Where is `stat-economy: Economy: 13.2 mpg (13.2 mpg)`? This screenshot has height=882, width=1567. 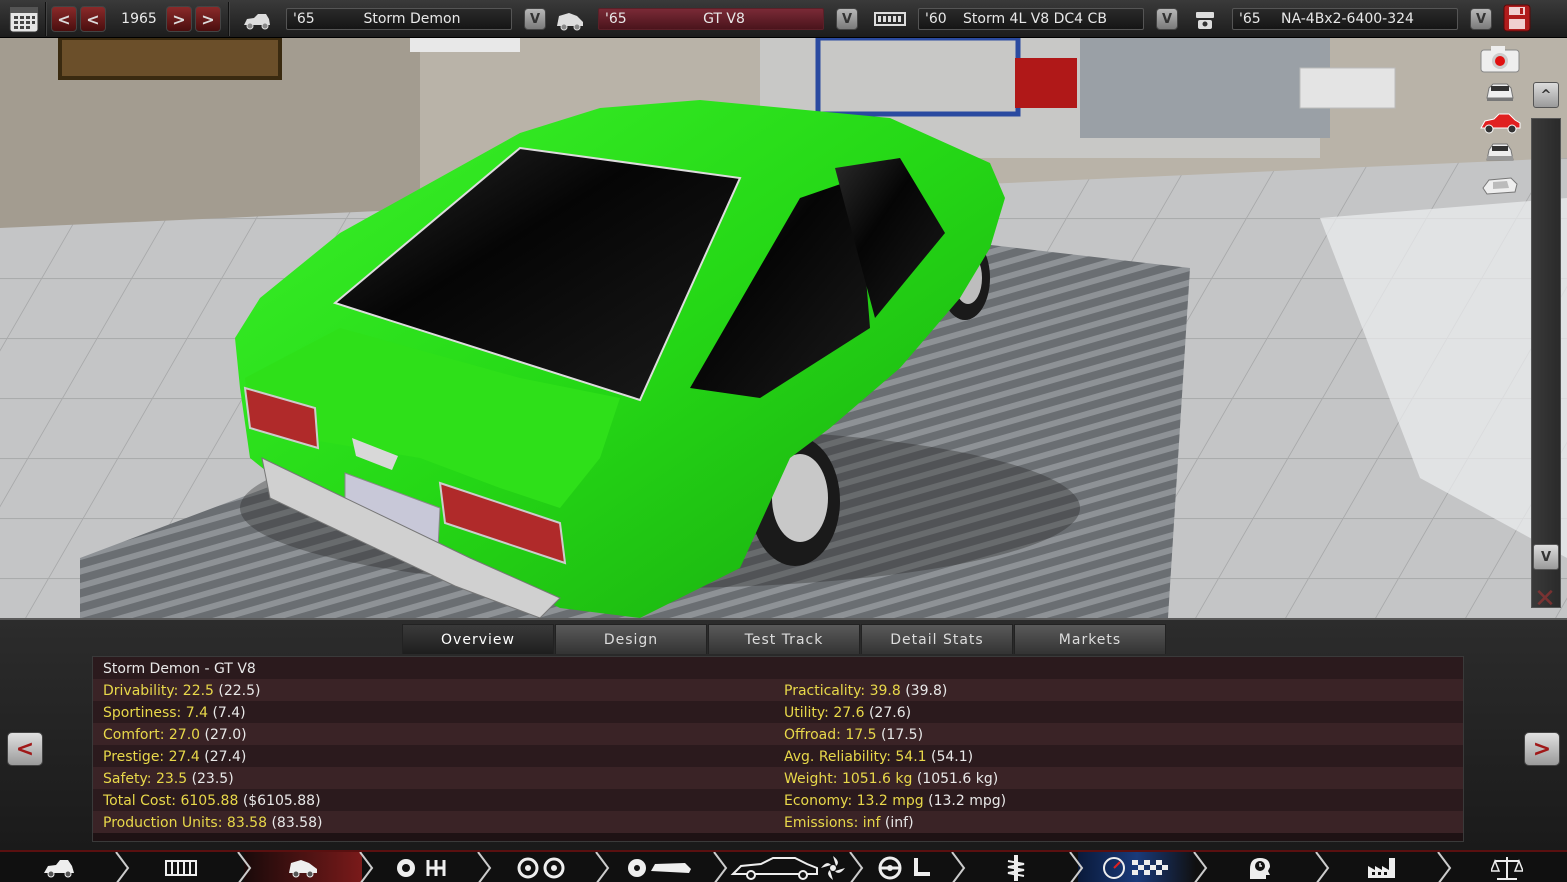 stat-economy: Economy: 13.2 mpg (13.2 mpg) is located at coordinates (895, 801).